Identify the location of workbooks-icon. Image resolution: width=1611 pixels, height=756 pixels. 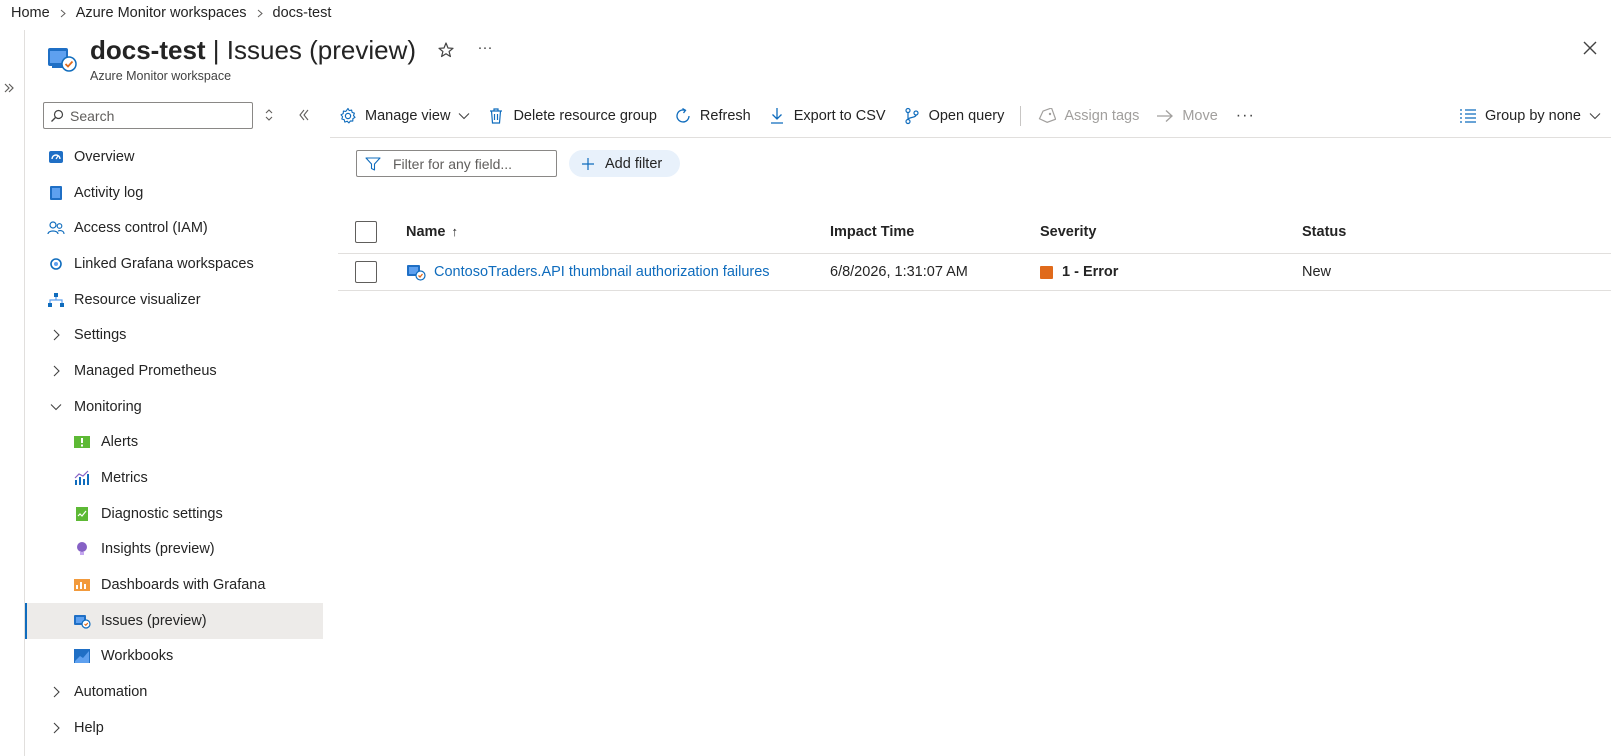
(82, 656).